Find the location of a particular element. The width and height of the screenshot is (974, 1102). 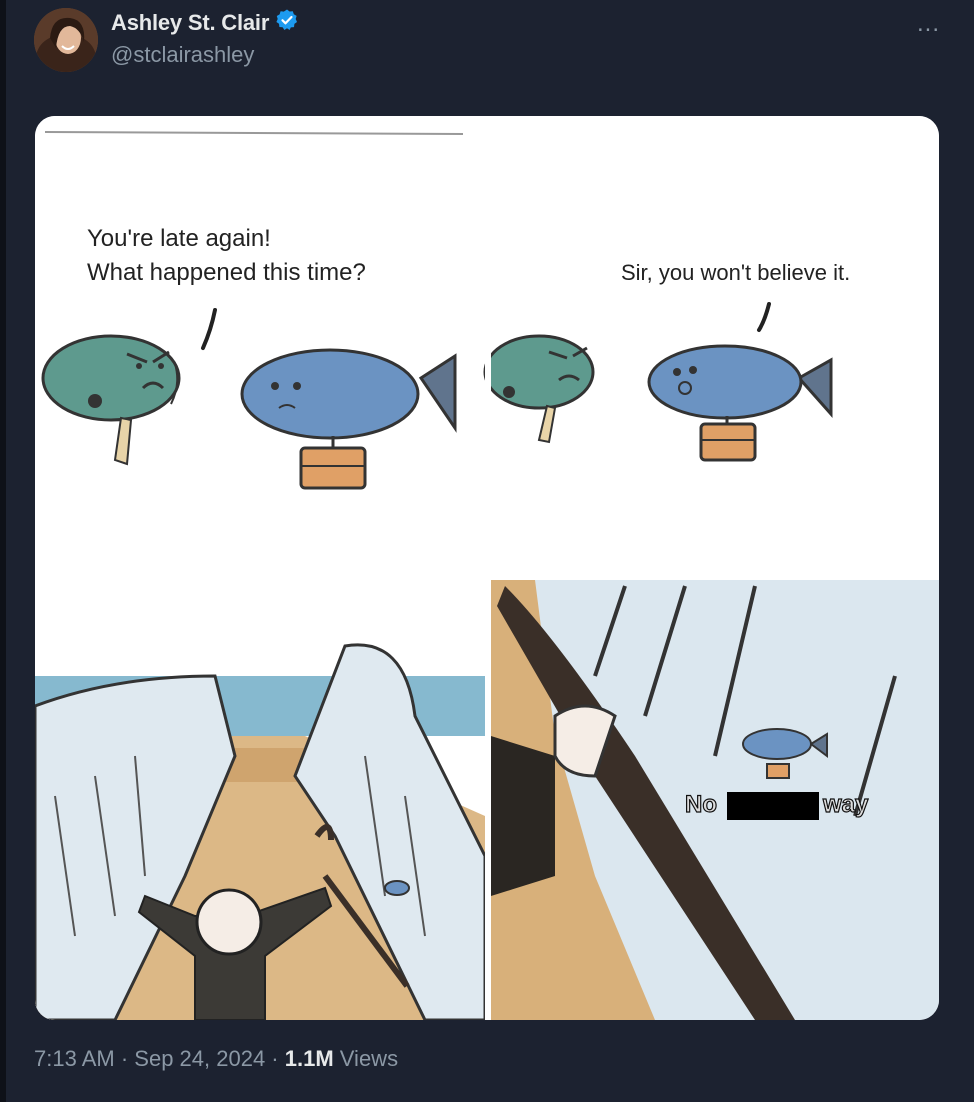

avatar-image is located at coordinates (66, 40).